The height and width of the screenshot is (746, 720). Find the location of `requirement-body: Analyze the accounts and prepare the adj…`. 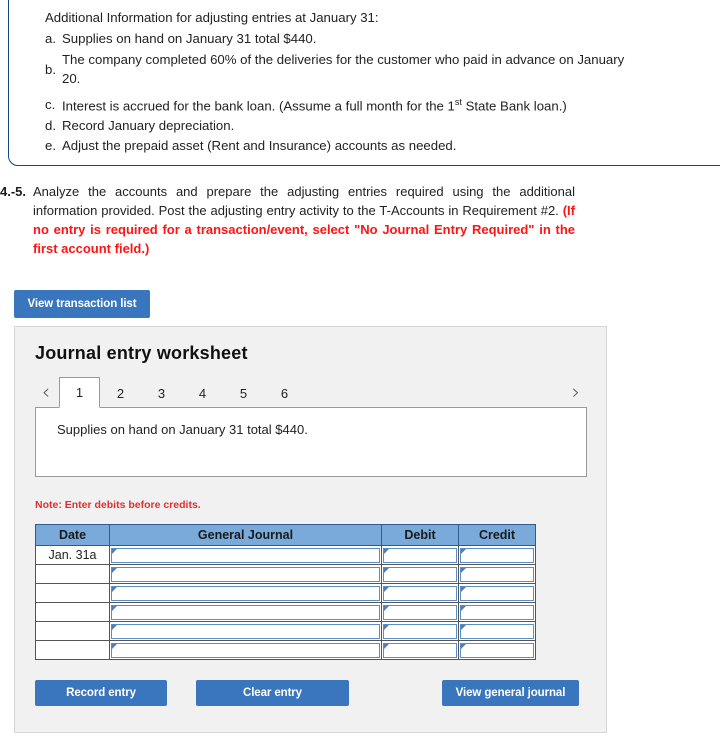

requirement-body: Analyze the accounts and prepare the adj… is located at coordinates (304, 220).